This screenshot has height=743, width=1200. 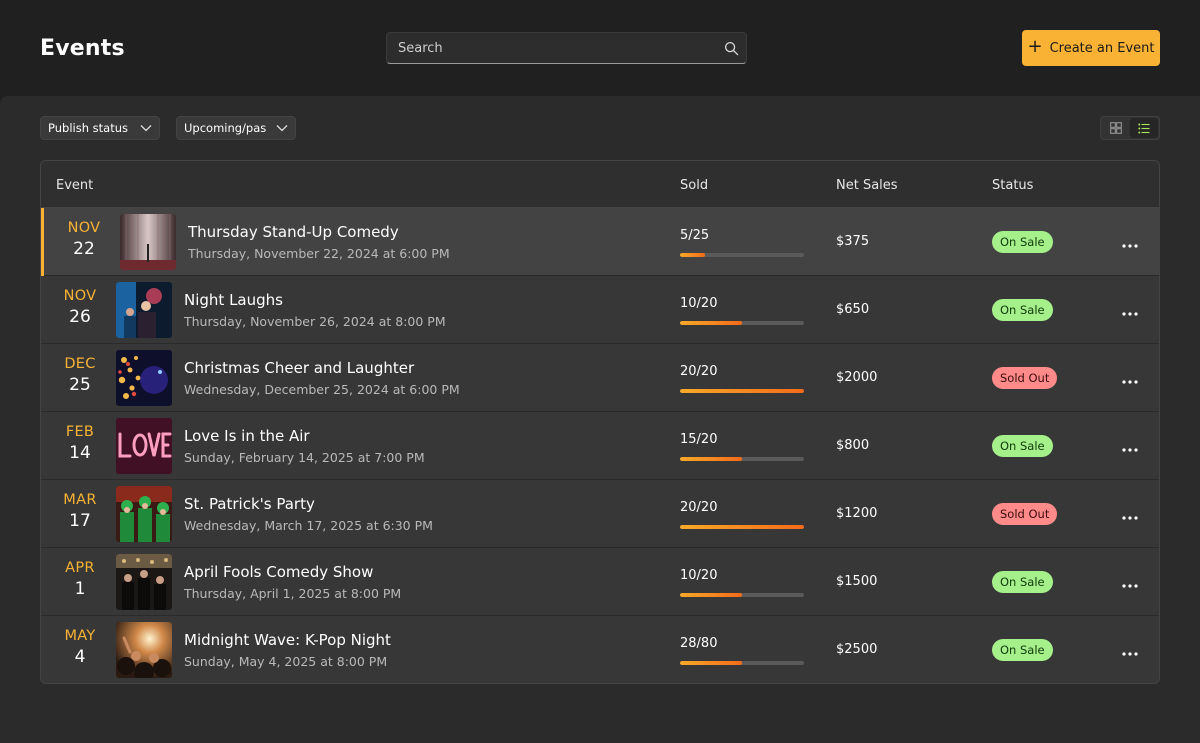 I want to click on net-sales: $375, so click(x=853, y=241).